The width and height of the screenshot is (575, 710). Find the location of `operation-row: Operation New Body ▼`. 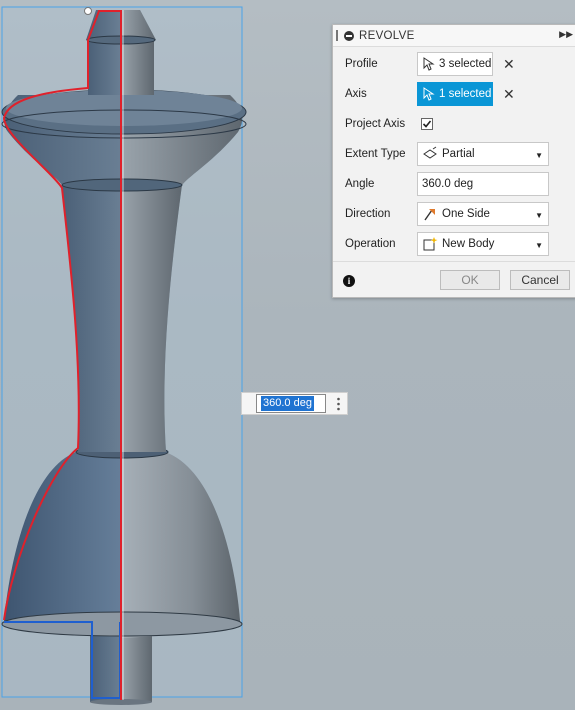

operation-row: Operation New Body ▼ is located at coordinates (454, 244).